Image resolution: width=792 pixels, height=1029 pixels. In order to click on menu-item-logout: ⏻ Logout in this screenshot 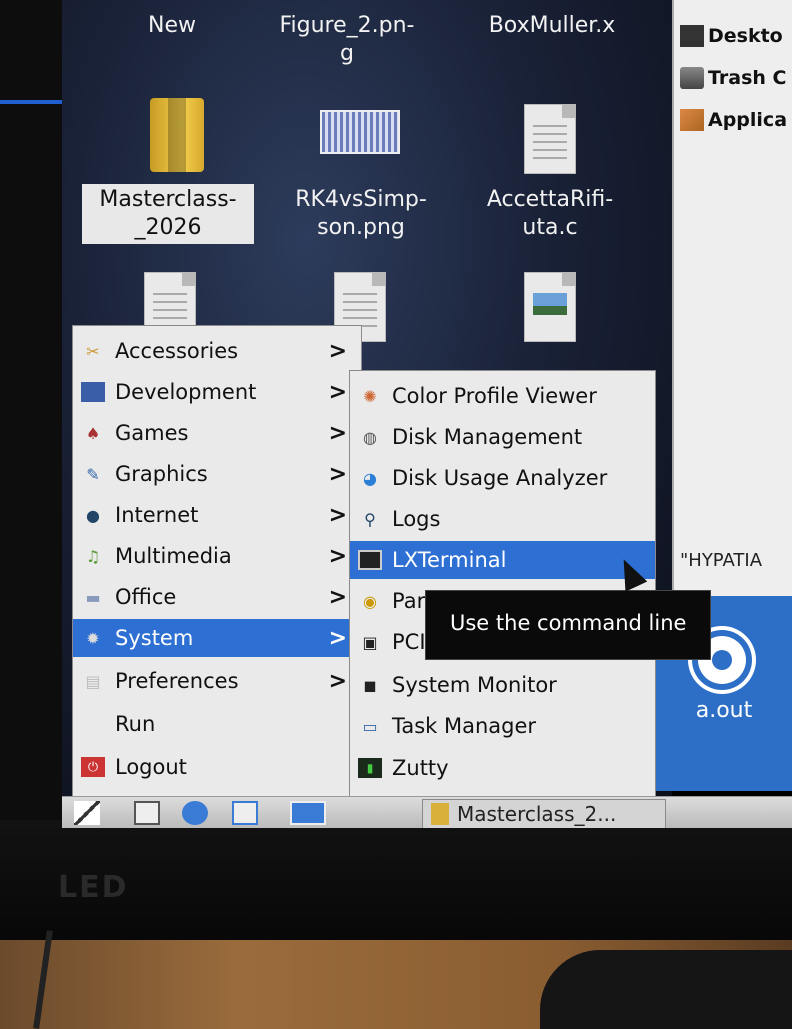, I will do `click(217, 767)`.